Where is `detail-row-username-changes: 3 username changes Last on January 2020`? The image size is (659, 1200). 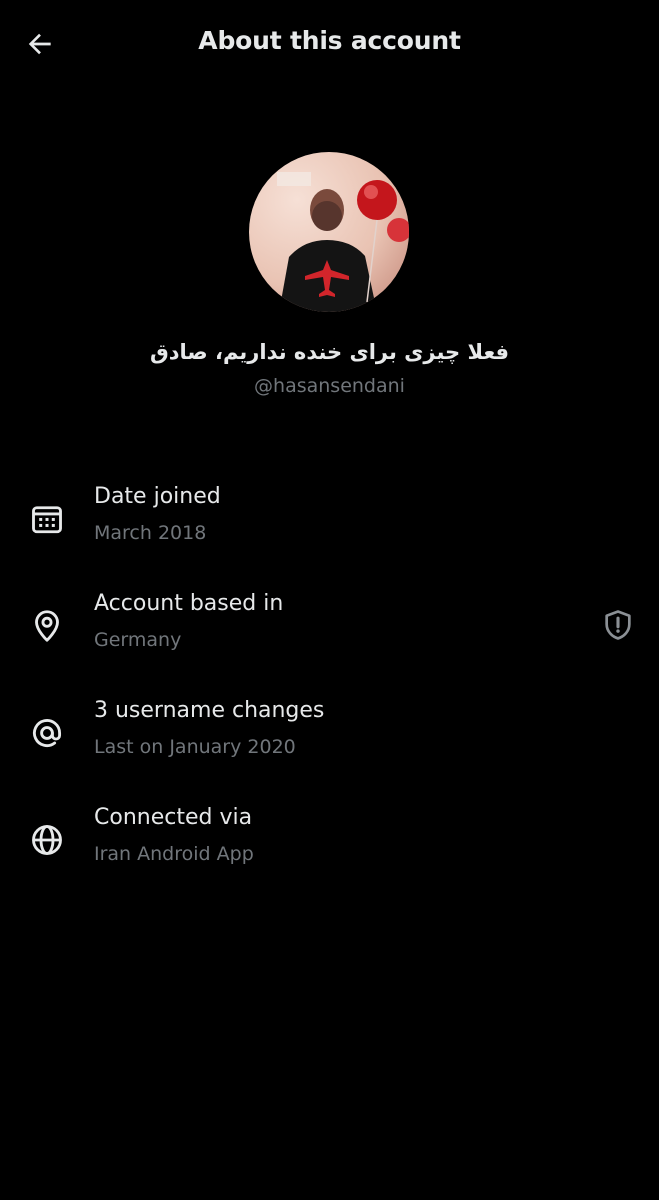 detail-row-username-changes: 3 username changes Last on January 2020 is located at coordinates (329, 738).